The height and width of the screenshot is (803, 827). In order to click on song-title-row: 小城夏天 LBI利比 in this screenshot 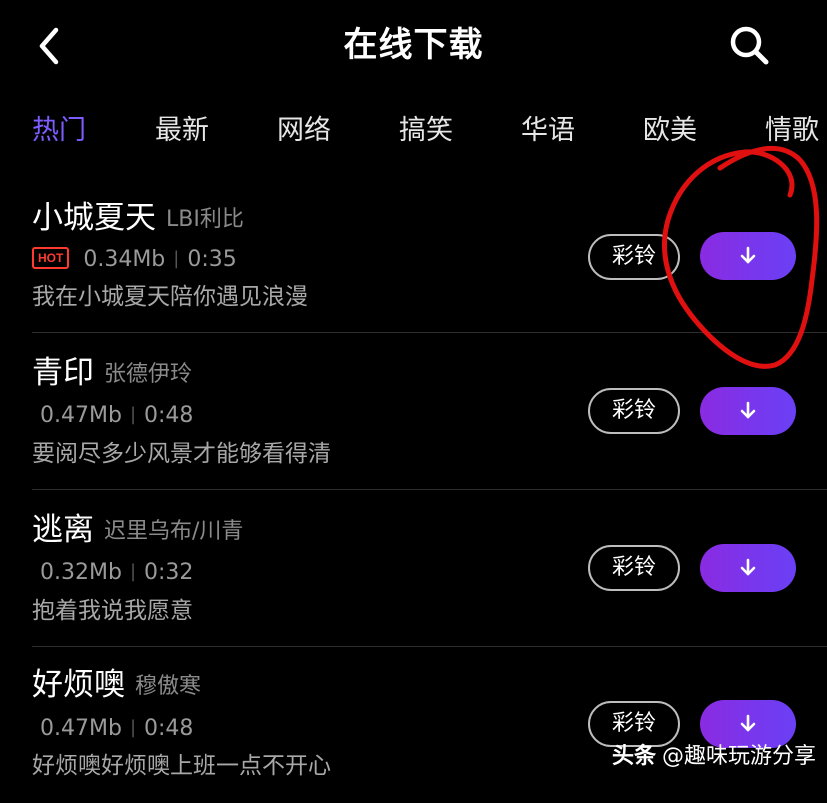, I will do `click(138, 219)`.